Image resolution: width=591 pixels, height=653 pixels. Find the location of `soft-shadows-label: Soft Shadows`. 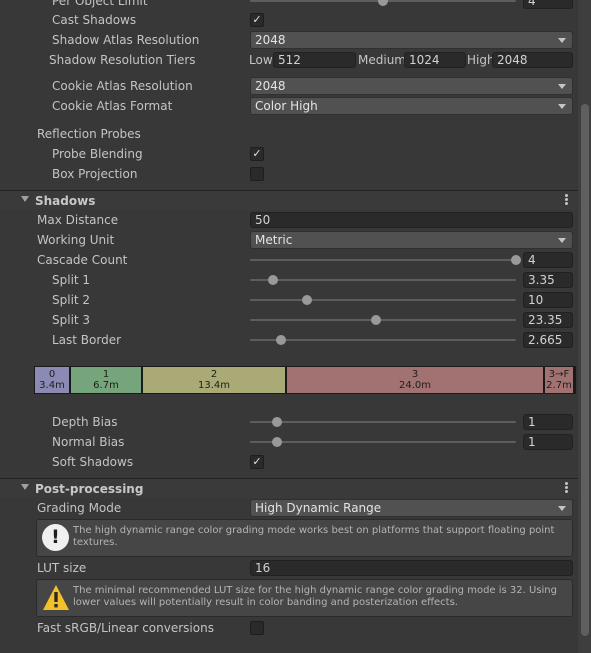

soft-shadows-label: Soft Shadows is located at coordinates (93, 462).